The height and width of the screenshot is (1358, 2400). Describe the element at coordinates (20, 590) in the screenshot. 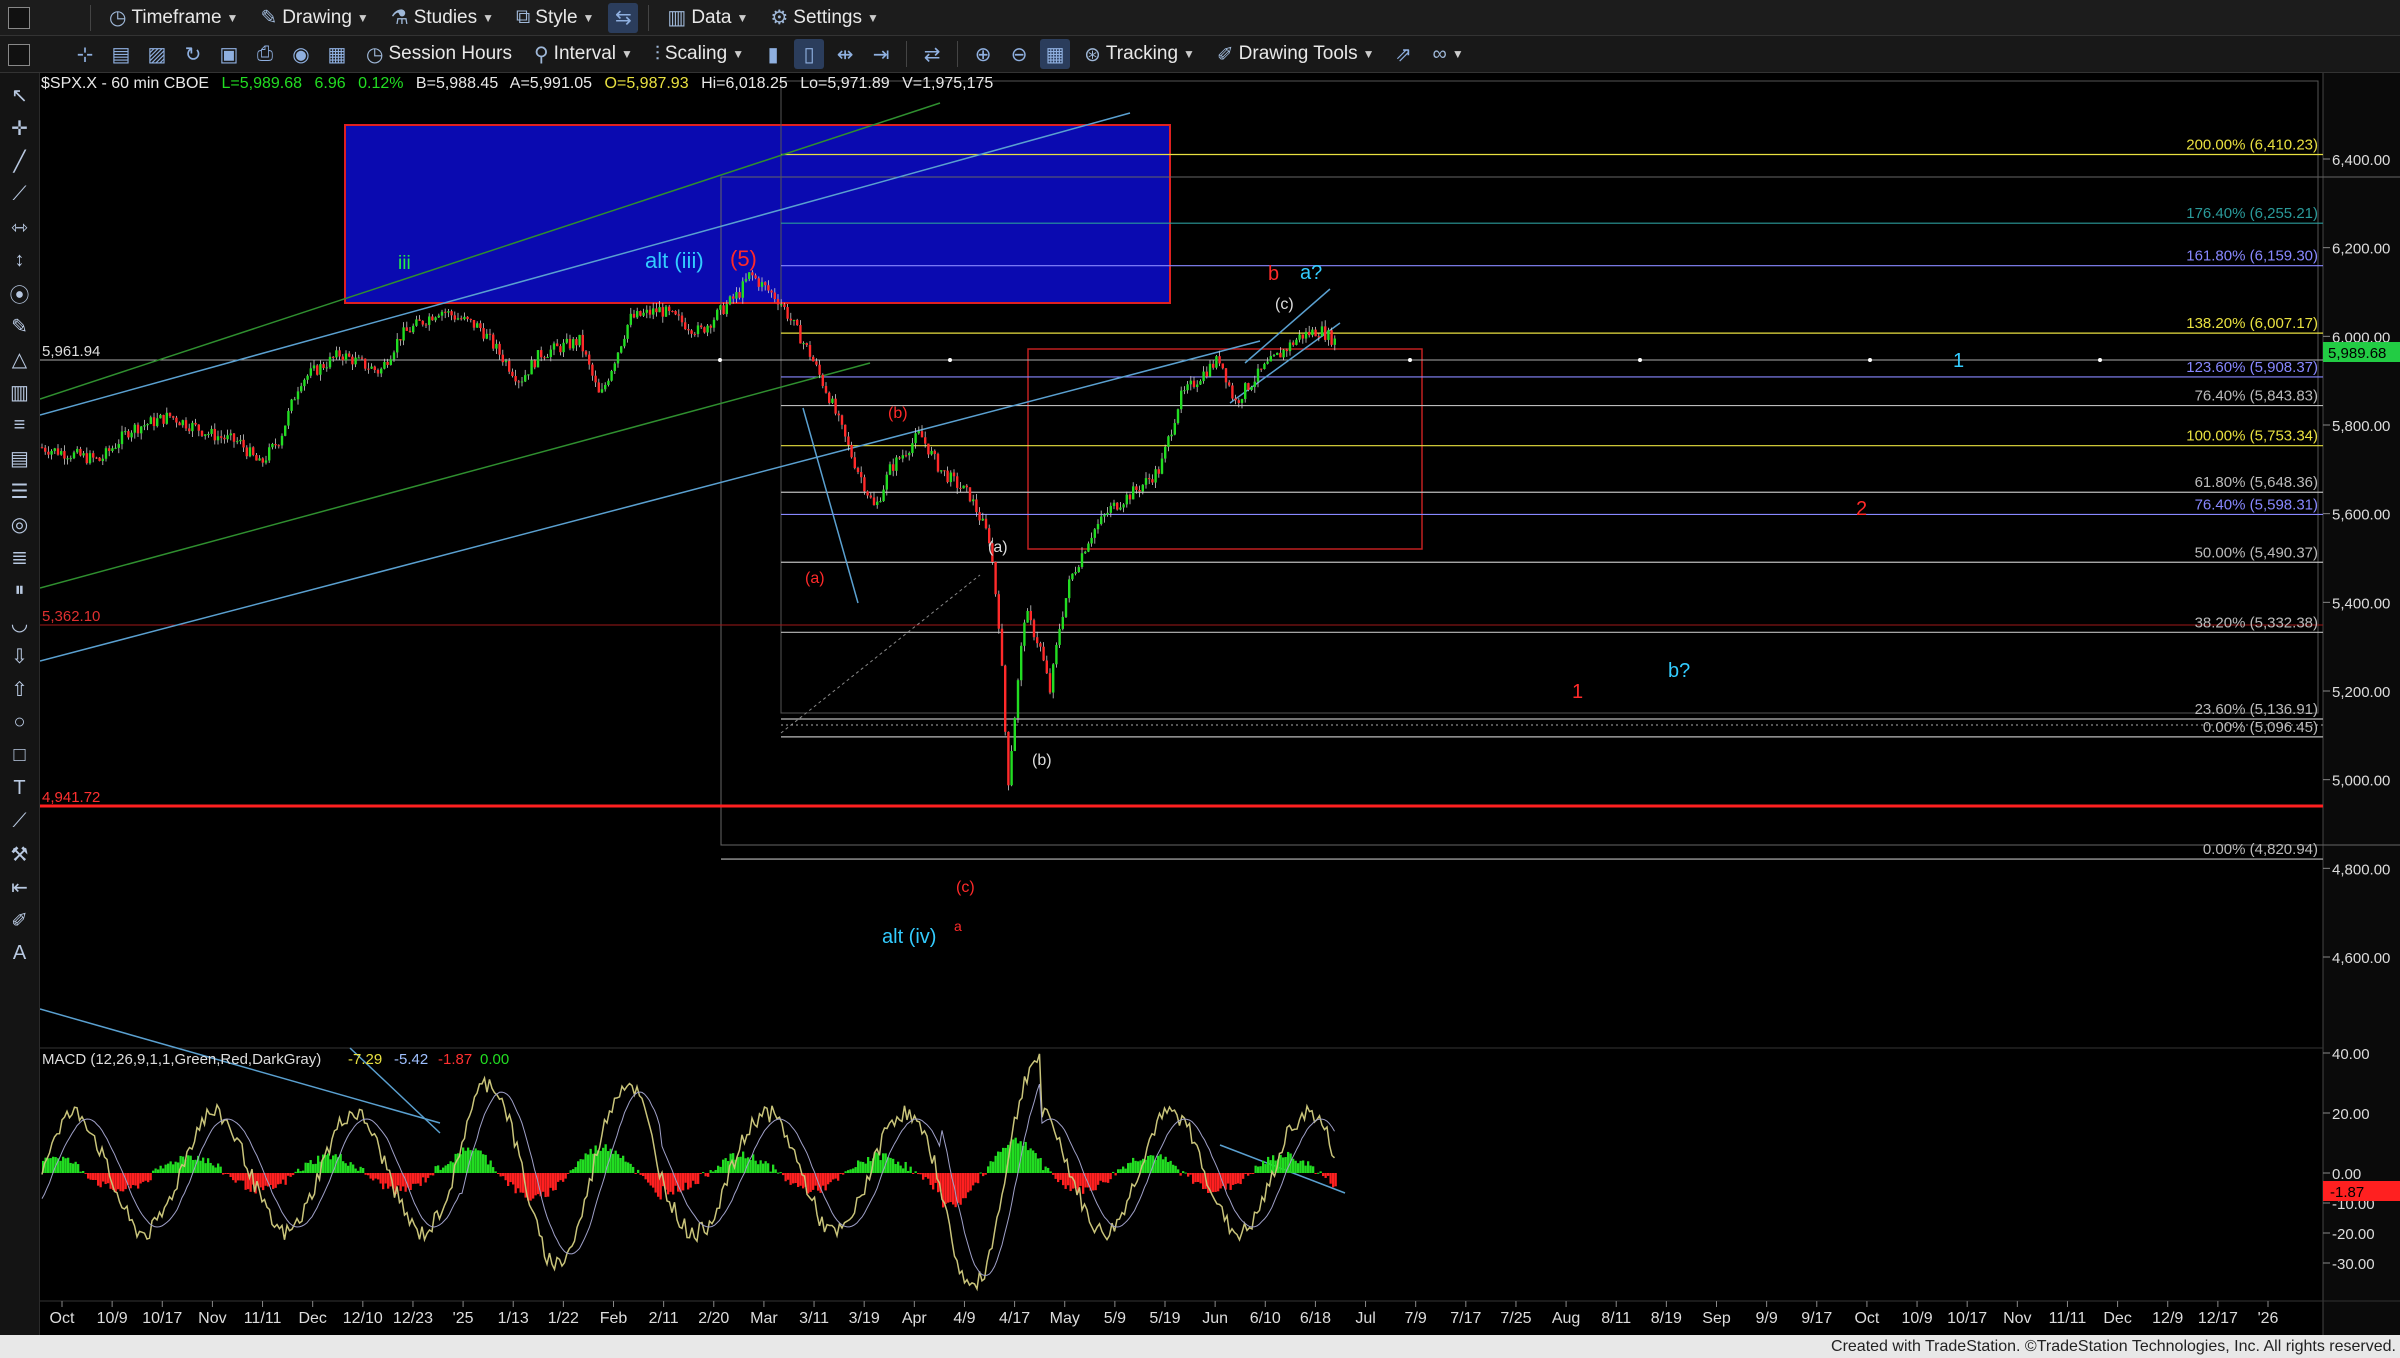

I see `pause-icon: ⏸` at that location.